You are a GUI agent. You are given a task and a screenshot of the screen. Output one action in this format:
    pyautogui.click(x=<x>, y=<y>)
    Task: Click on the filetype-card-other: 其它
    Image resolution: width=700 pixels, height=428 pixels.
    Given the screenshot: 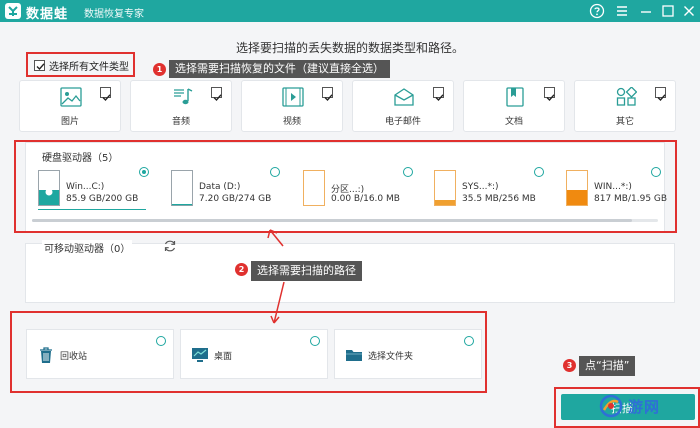 What is the action you would take?
    pyautogui.click(x=625, y=106)
    